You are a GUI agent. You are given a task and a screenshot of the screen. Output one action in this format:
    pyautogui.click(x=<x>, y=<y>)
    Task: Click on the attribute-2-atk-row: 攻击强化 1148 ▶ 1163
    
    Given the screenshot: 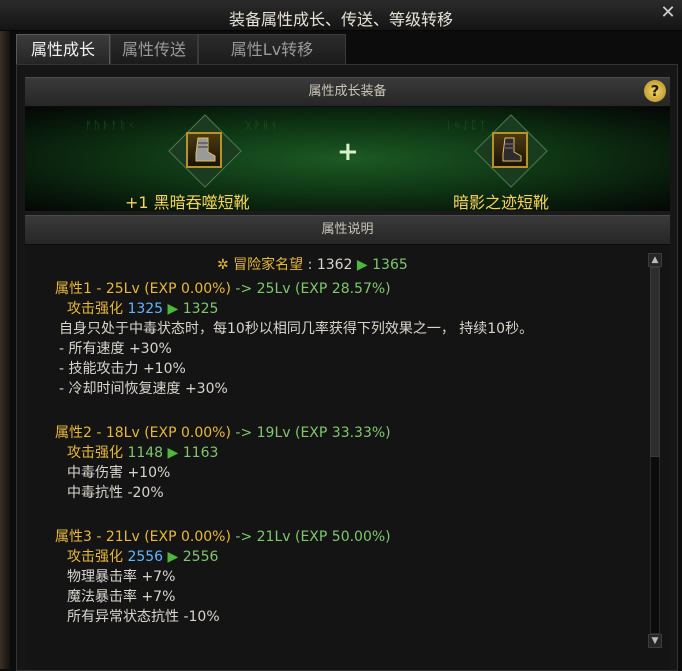 What is the action you would take?
    pyautogui.click(x=142, y=453)
    